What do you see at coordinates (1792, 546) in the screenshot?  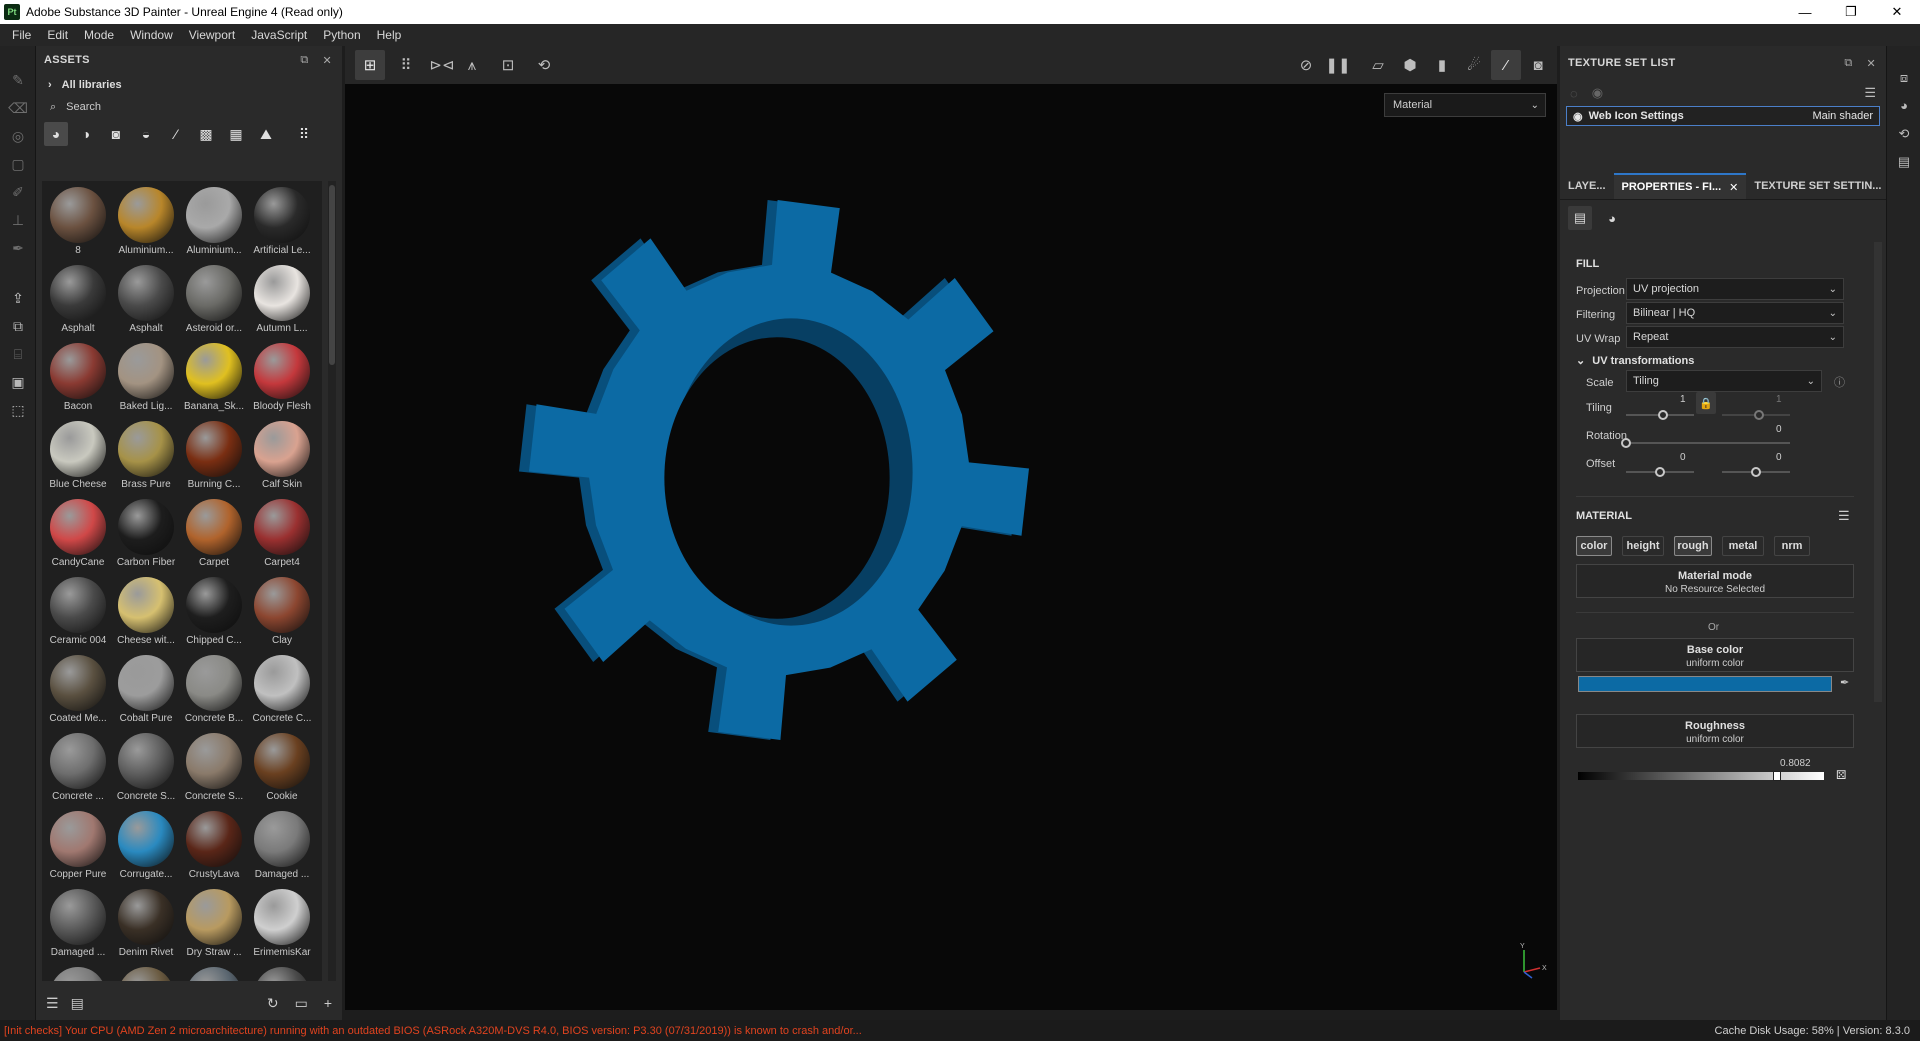 I see `channel-nrm-button: nrm` at bounding box center [1792, 546].